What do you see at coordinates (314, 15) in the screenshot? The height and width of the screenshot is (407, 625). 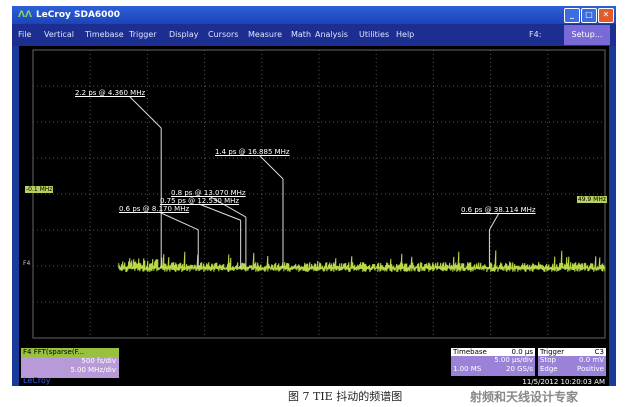 I see `title-bar: ΛΛ LeCroy SDA6000 _ □ ✕` at bounding box center [314, 15].